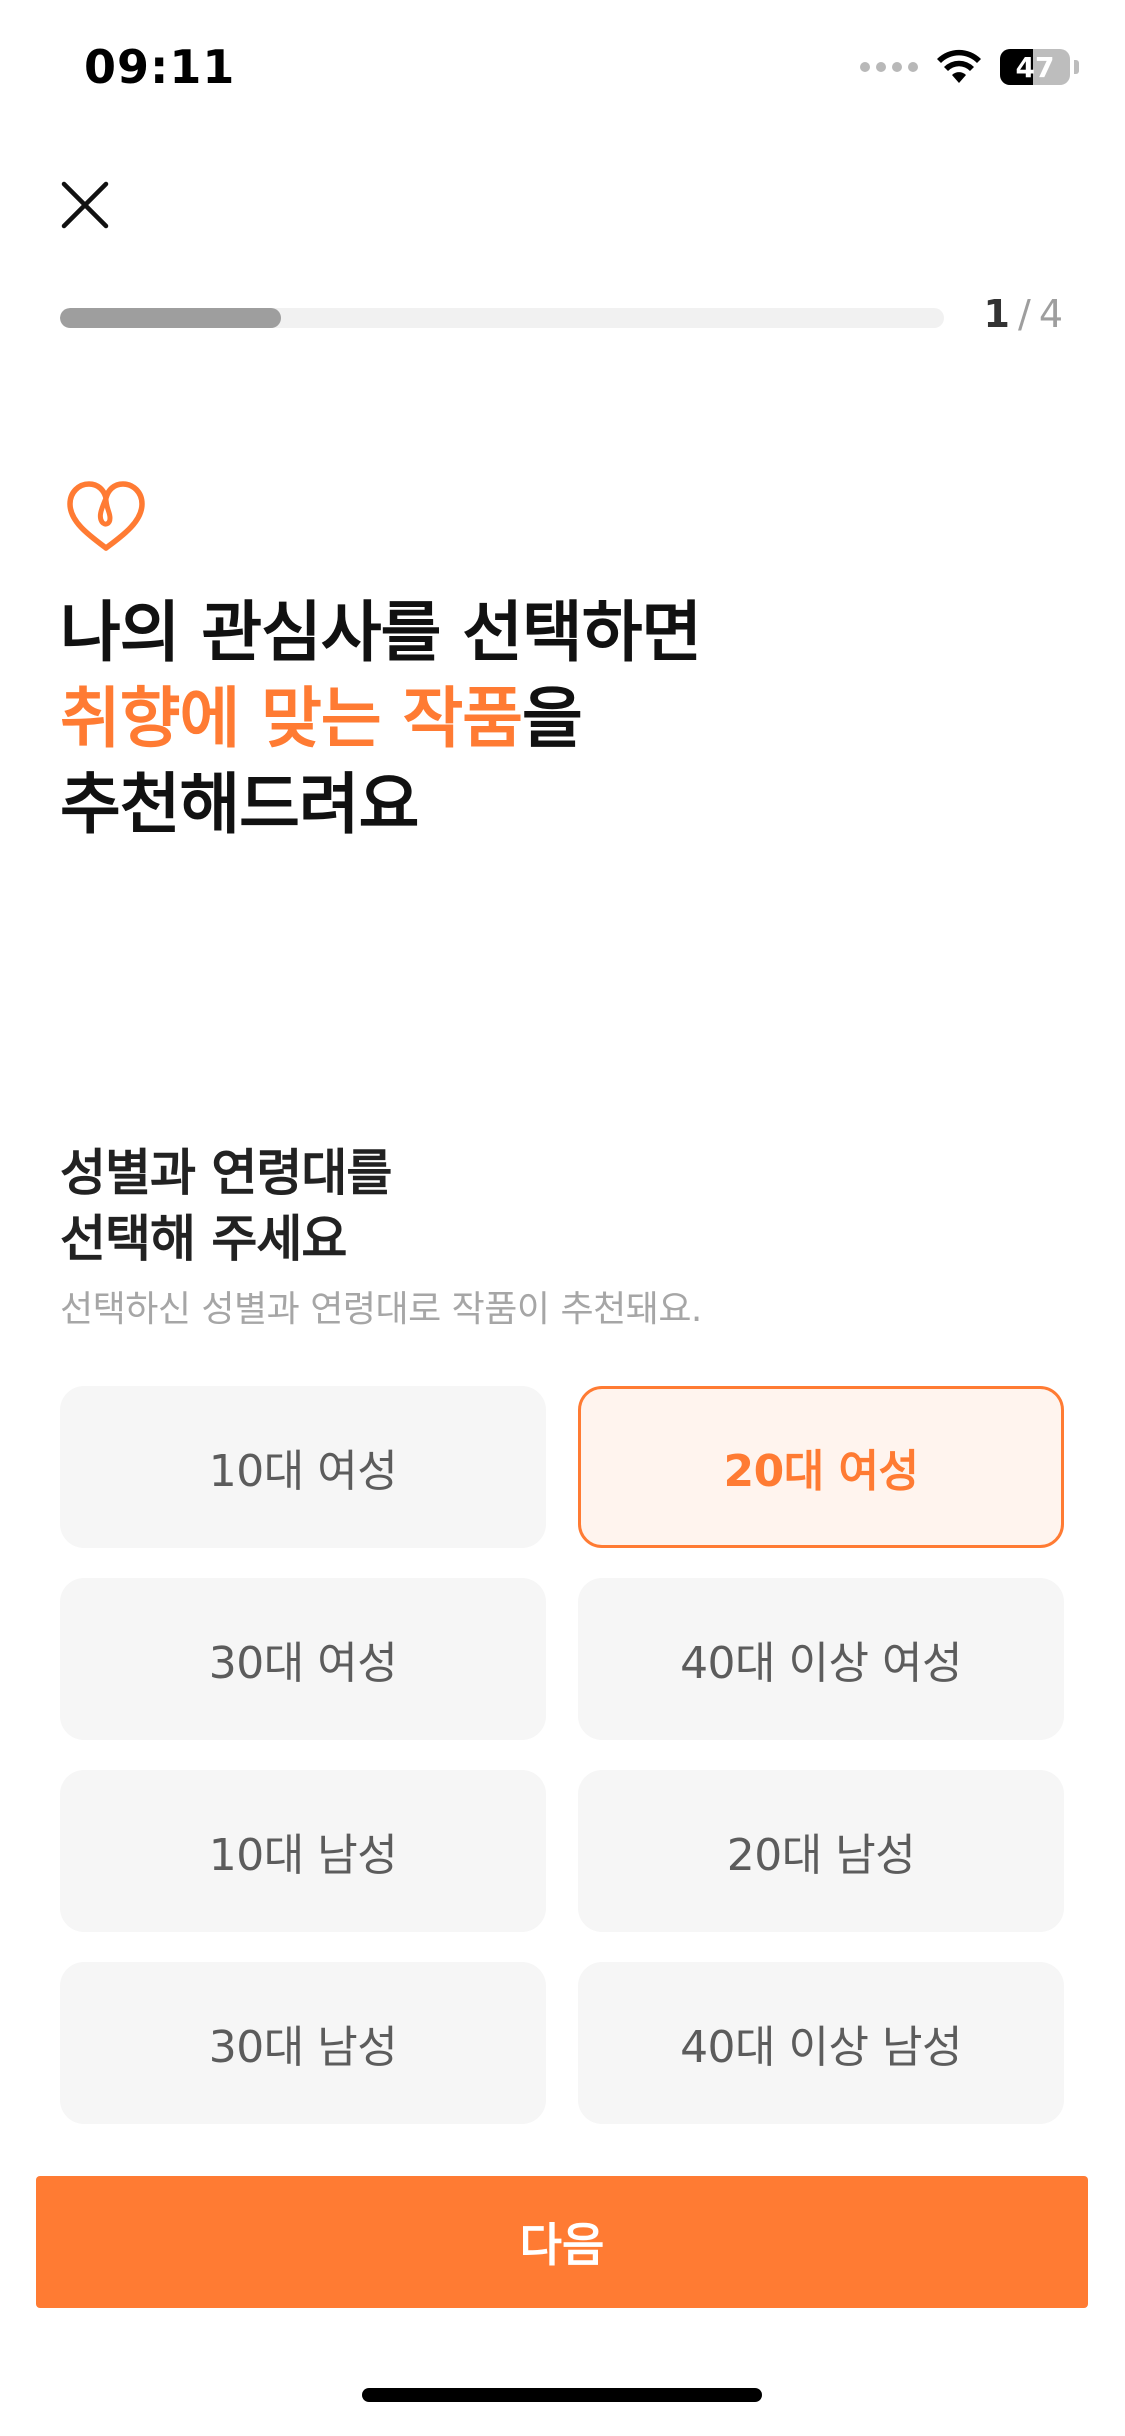  What do you see at coordinates (889, 67) in the screenshot?
I see `cellular-signal-icon` at bounding box center [889, 67].